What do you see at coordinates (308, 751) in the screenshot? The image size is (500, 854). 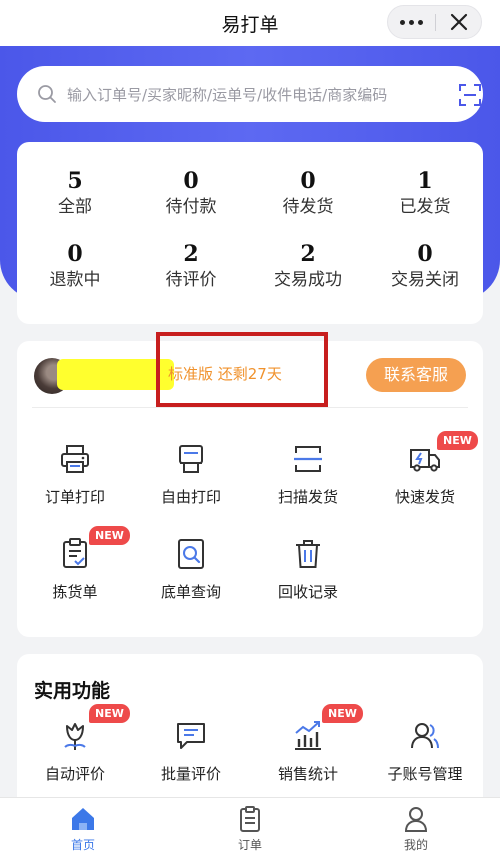 I see `tool-sales-stats: 销售统计` at bounding box center [308, 751].